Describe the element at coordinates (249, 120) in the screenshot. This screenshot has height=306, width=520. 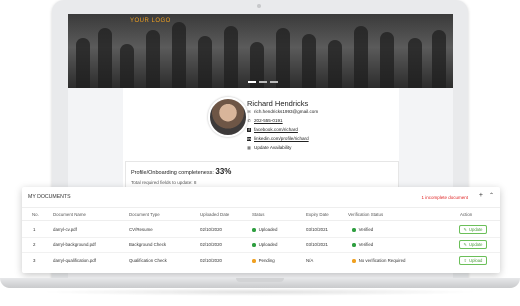
I see `phone-icon: ✆` at that location.